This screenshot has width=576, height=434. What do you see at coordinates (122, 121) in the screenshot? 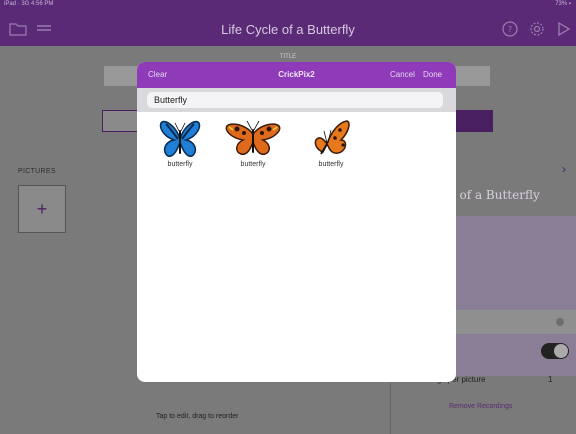
I see `segment-left` at bounding box center [122, 121].